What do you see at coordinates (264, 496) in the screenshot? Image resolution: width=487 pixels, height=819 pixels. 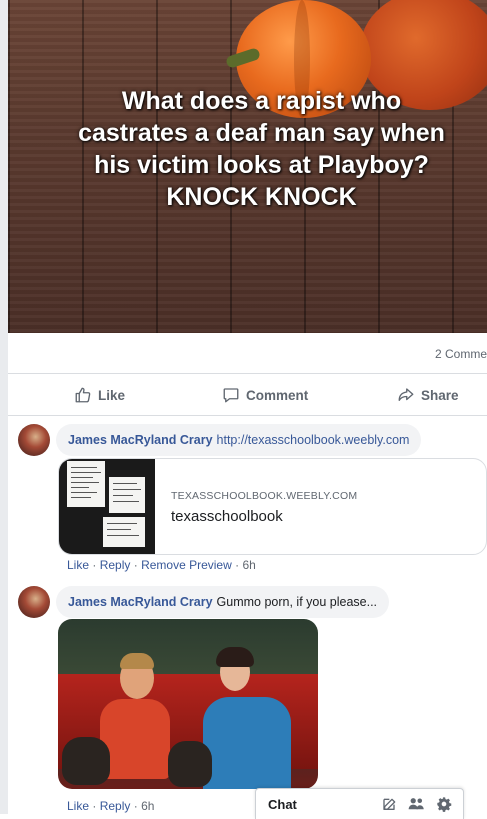 I see `link-preview-domain: TEXASSCHOOLBOOK.WEEBLY.COM` at bounding box center [264, 496].